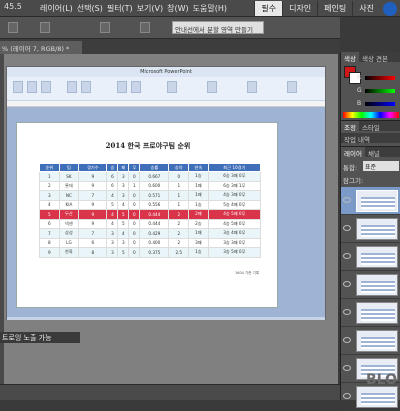 The height and width of the screenshot is (411, 400). I want to click on menu-help: 도움말(H), so click(210, 8).